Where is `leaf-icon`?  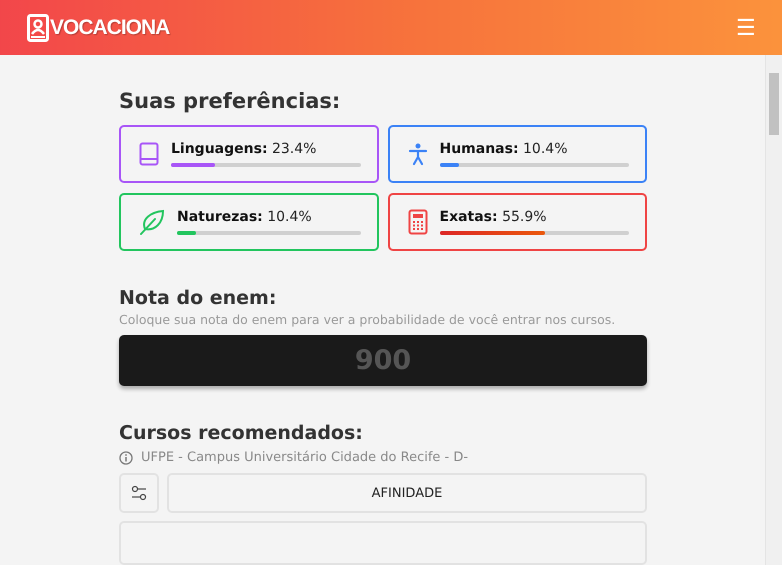
leaf-icon is located at coordinates (152, 222).